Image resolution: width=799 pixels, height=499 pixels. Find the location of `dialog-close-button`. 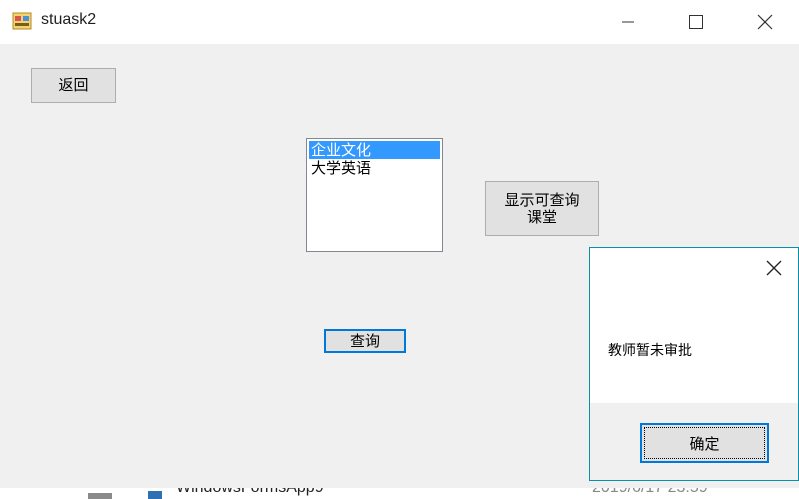

dialog-close-button is located at coordinates (774, 270).